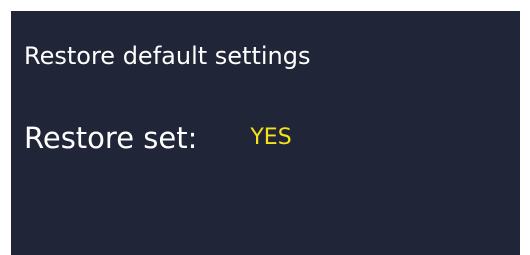 The width and height of the screenshot is (530, 255). I want to click on panel-title: Restore default settings, so click(167, 56).